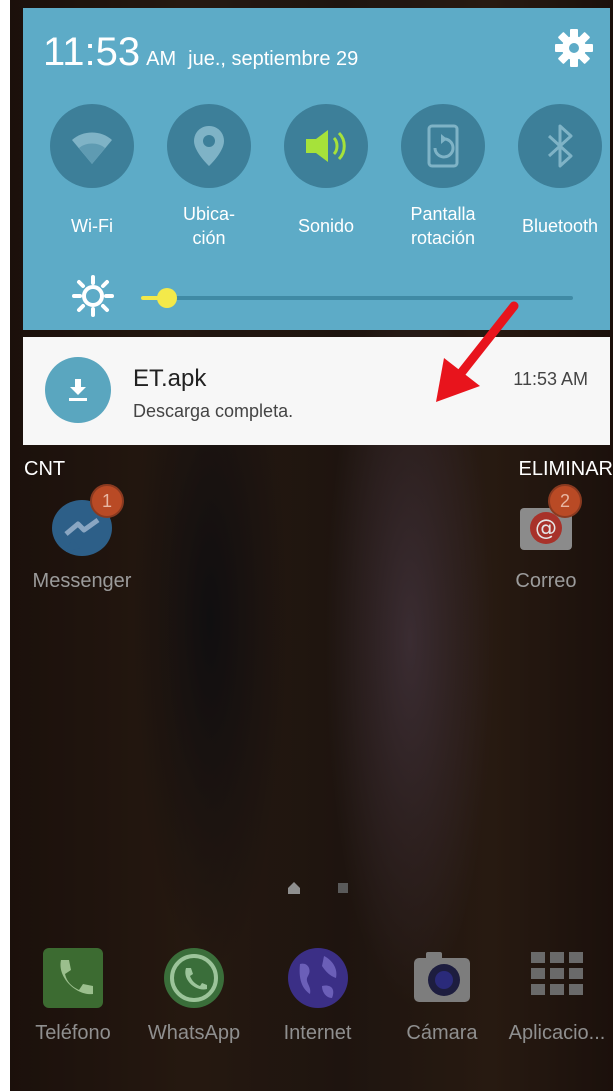  Describe the element at coordinates (194, 978) in the screenshot. I see `whatsapp-icon` at that location.